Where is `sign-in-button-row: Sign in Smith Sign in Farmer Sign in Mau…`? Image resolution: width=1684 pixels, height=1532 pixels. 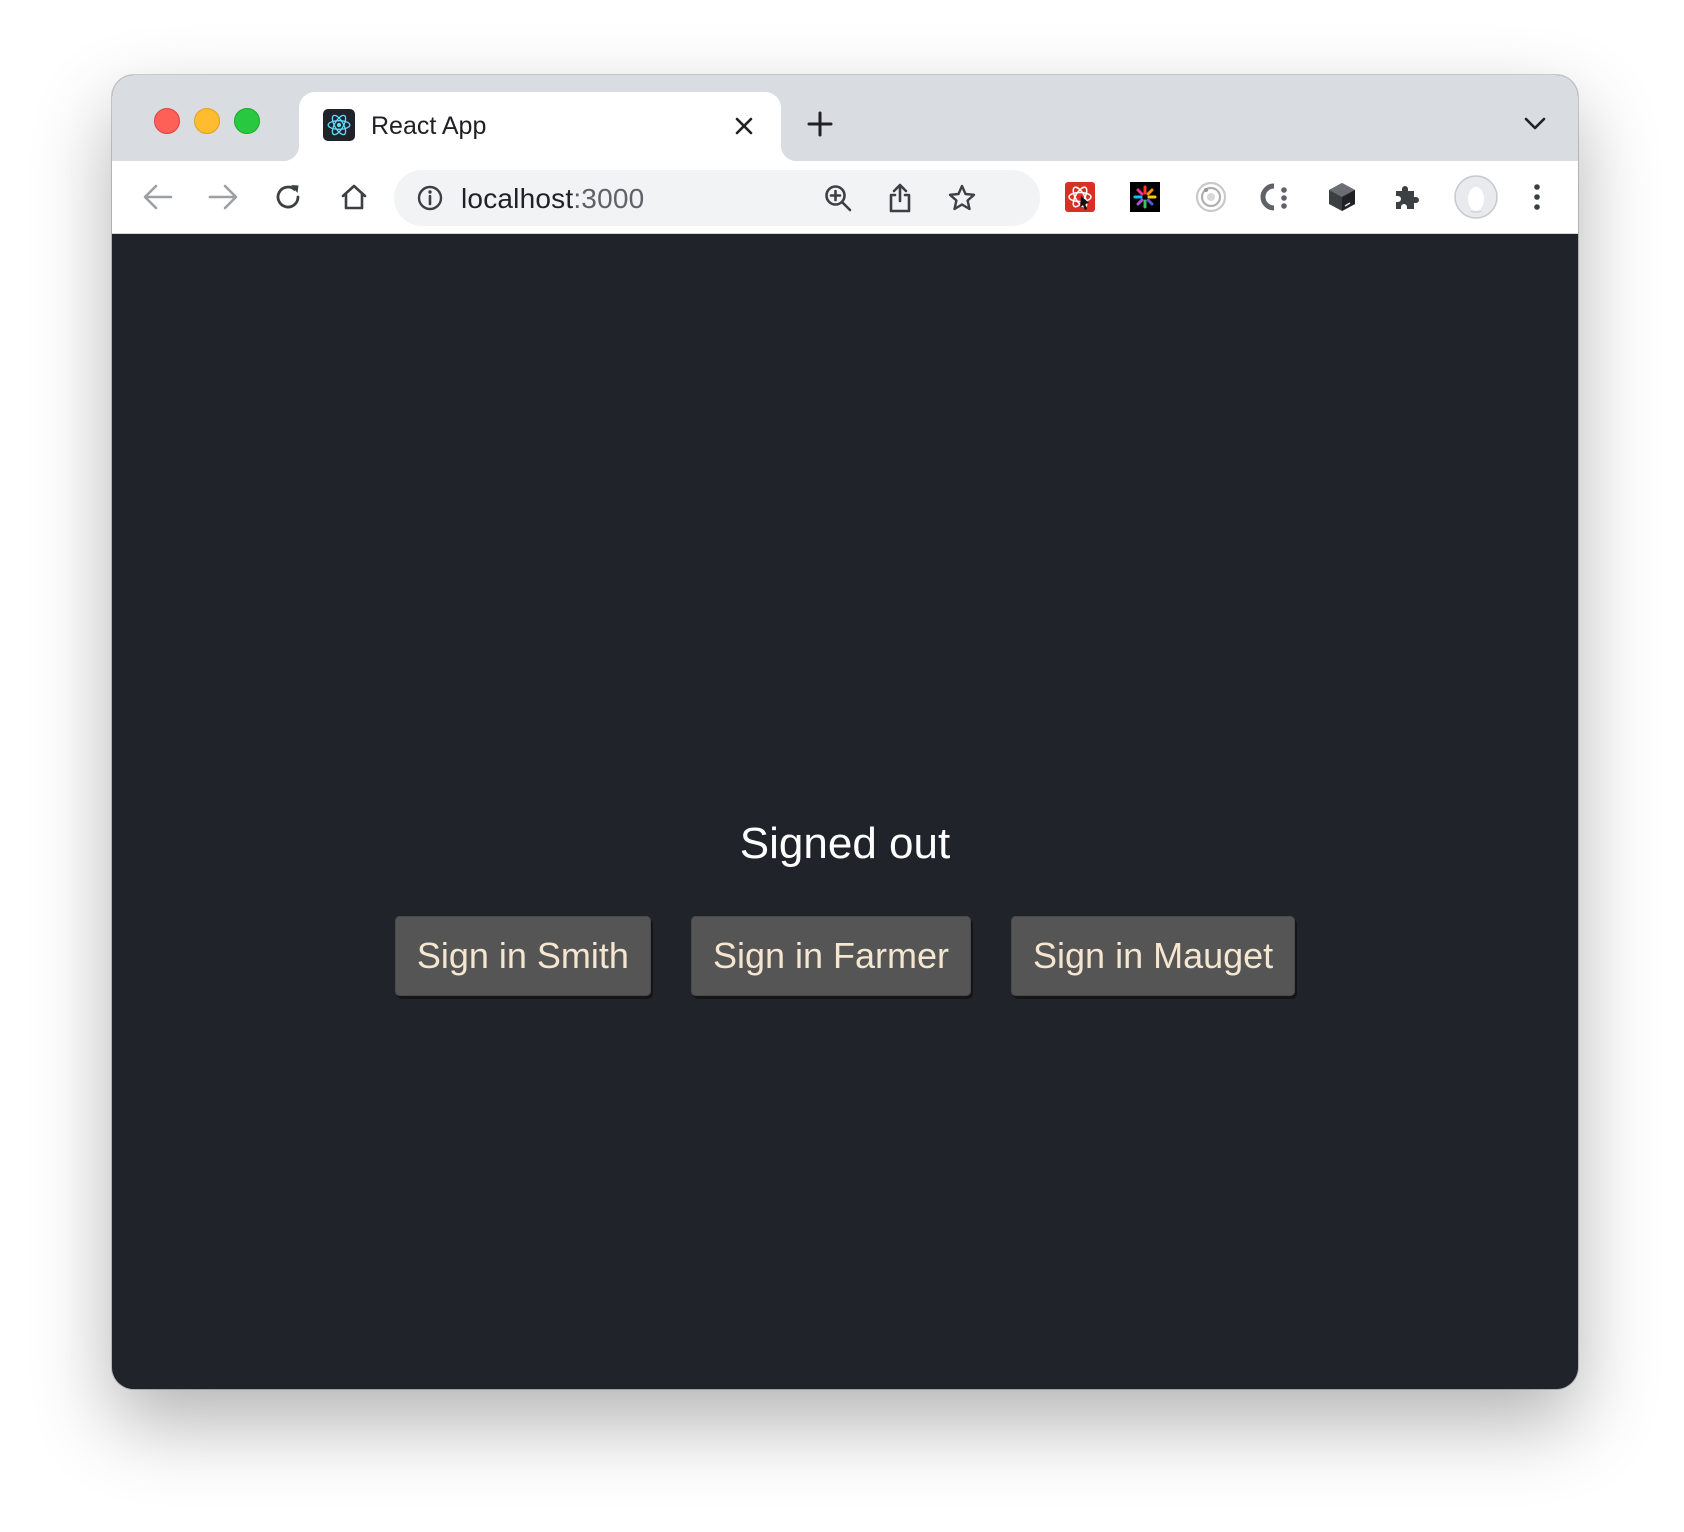 sign-in-button-row: Sign in Smith Sign in Farmer Sign in Mau… is located at coordinates (845, 956).